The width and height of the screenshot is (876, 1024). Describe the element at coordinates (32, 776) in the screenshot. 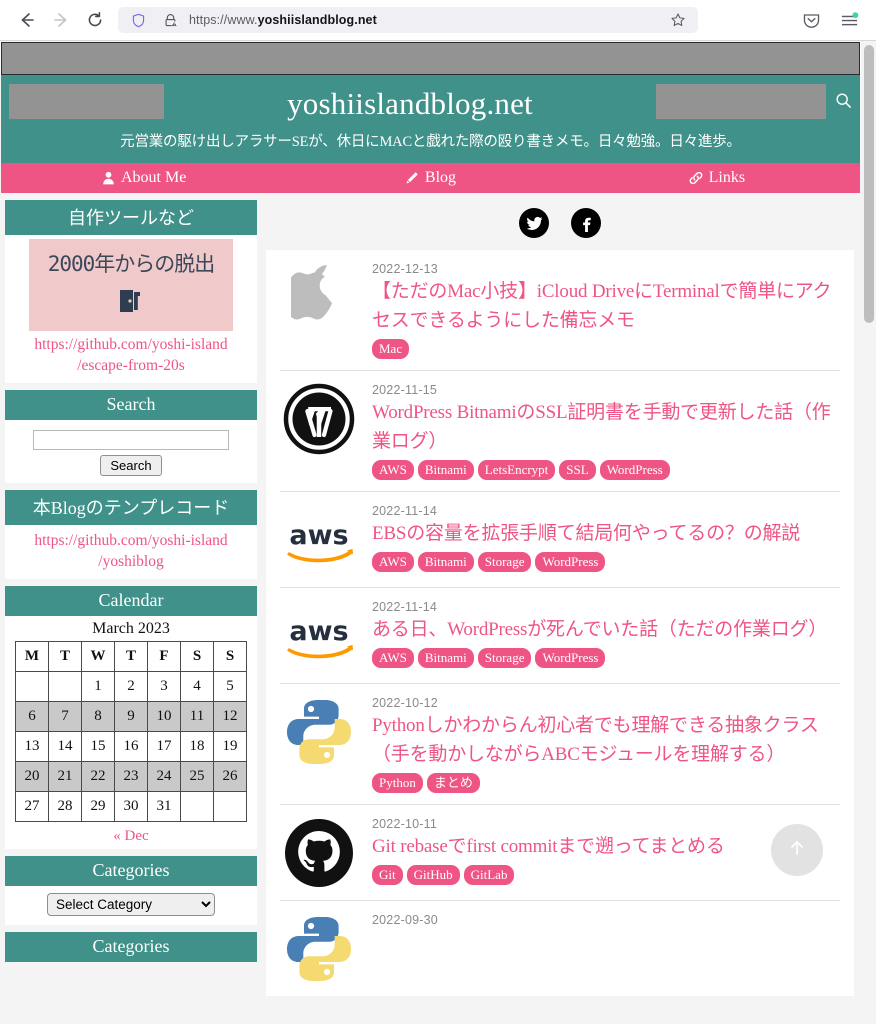

I see `calendar-day-cell: 20` at that location.